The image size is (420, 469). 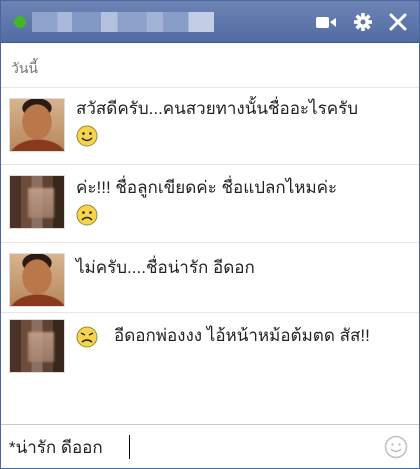 I want to click on angry-emoticon-icon, so click(x=87, y=337).